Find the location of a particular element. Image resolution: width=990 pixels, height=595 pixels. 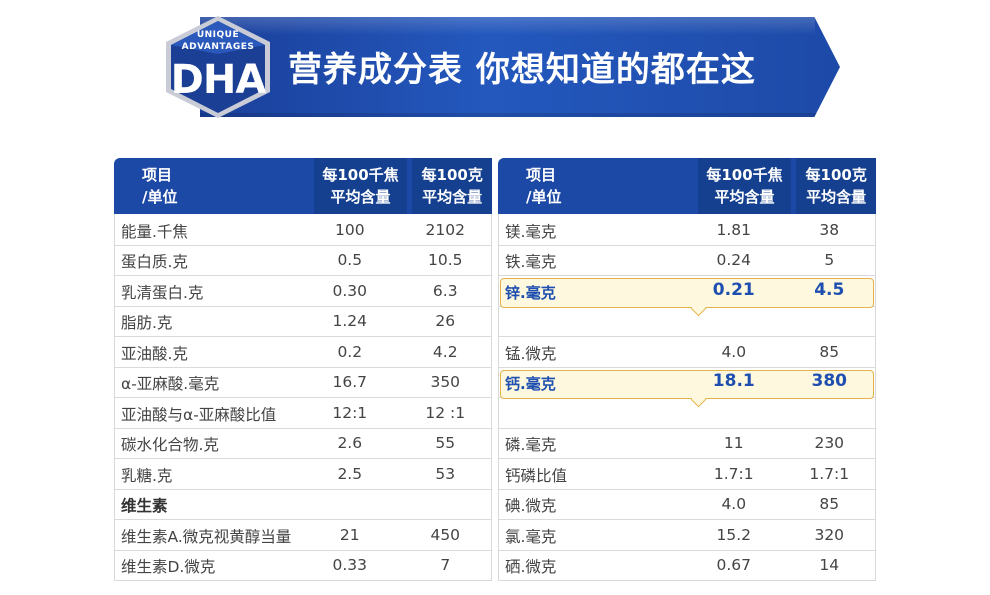

row-per-100g: 55 is located at coordinates (445, 443).